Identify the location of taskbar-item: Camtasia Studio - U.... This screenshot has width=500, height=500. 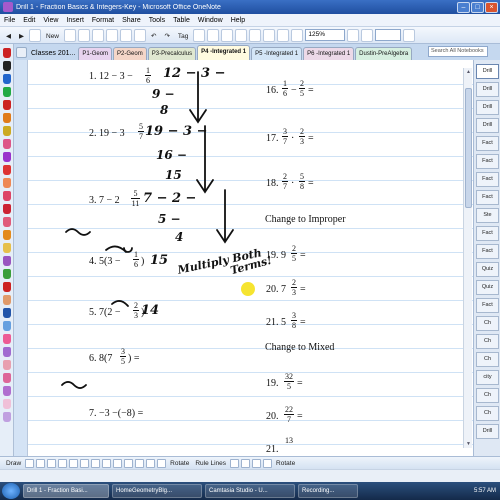
(250, 491).